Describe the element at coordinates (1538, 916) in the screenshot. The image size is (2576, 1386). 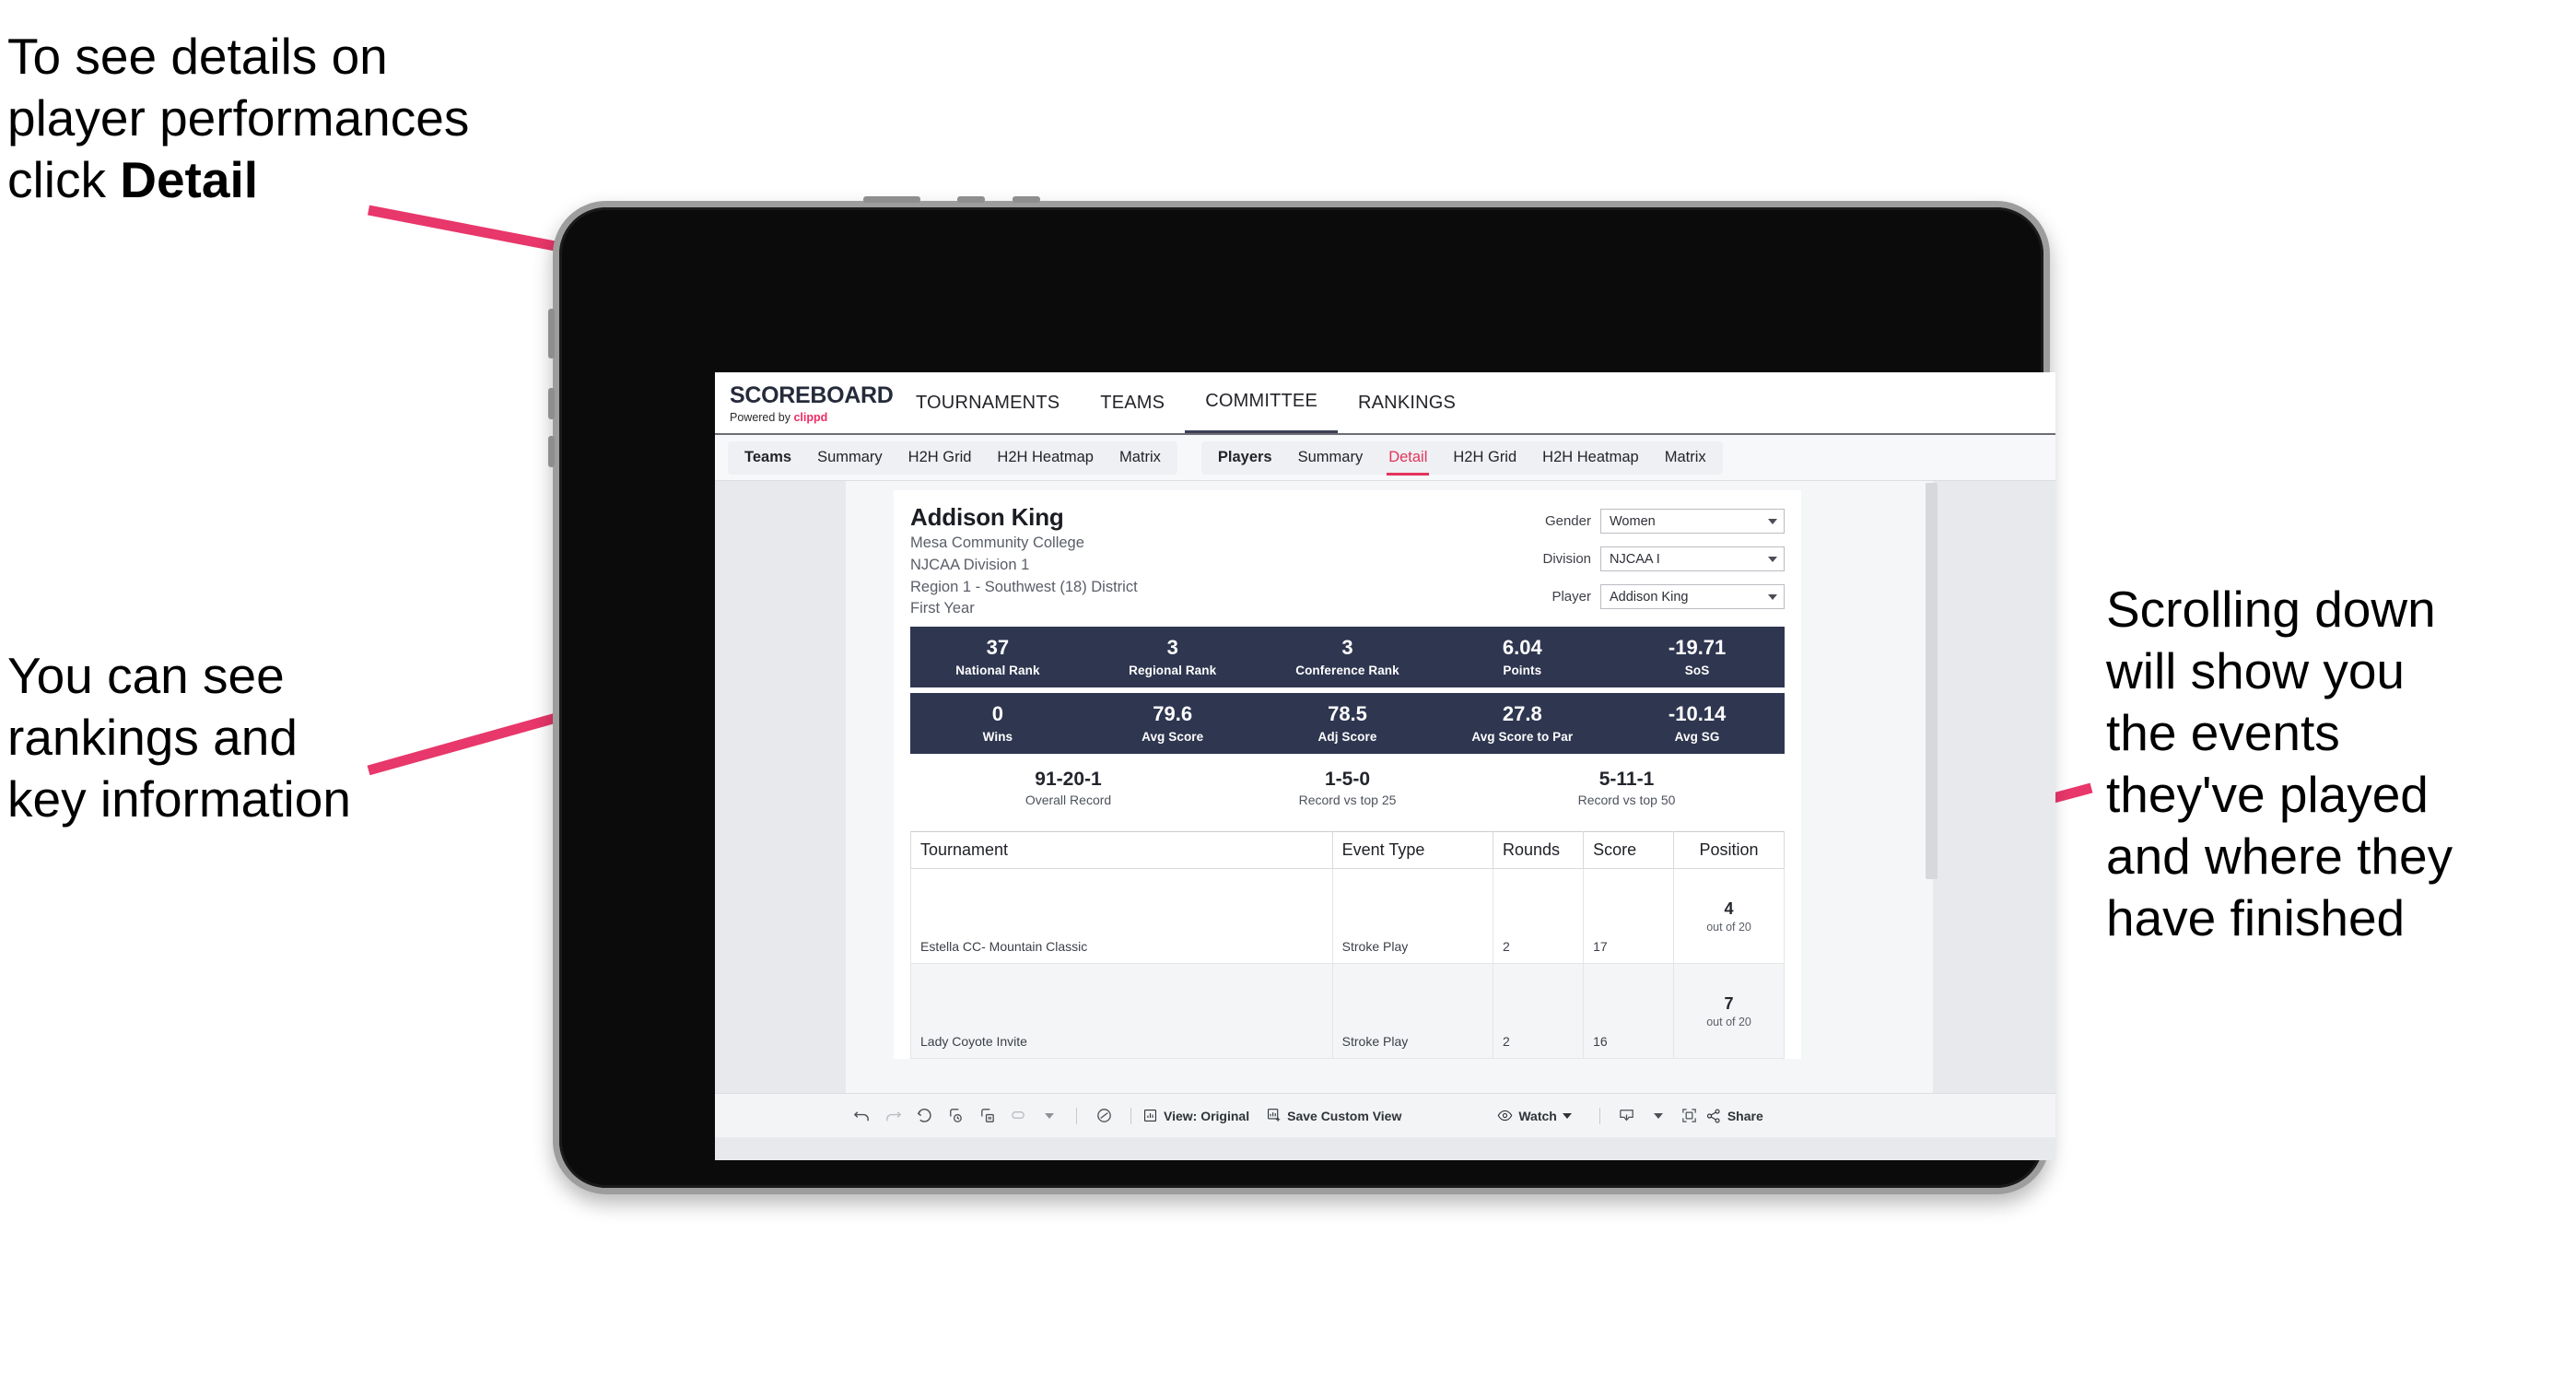
I see `cell-rounds: 2` at that location.